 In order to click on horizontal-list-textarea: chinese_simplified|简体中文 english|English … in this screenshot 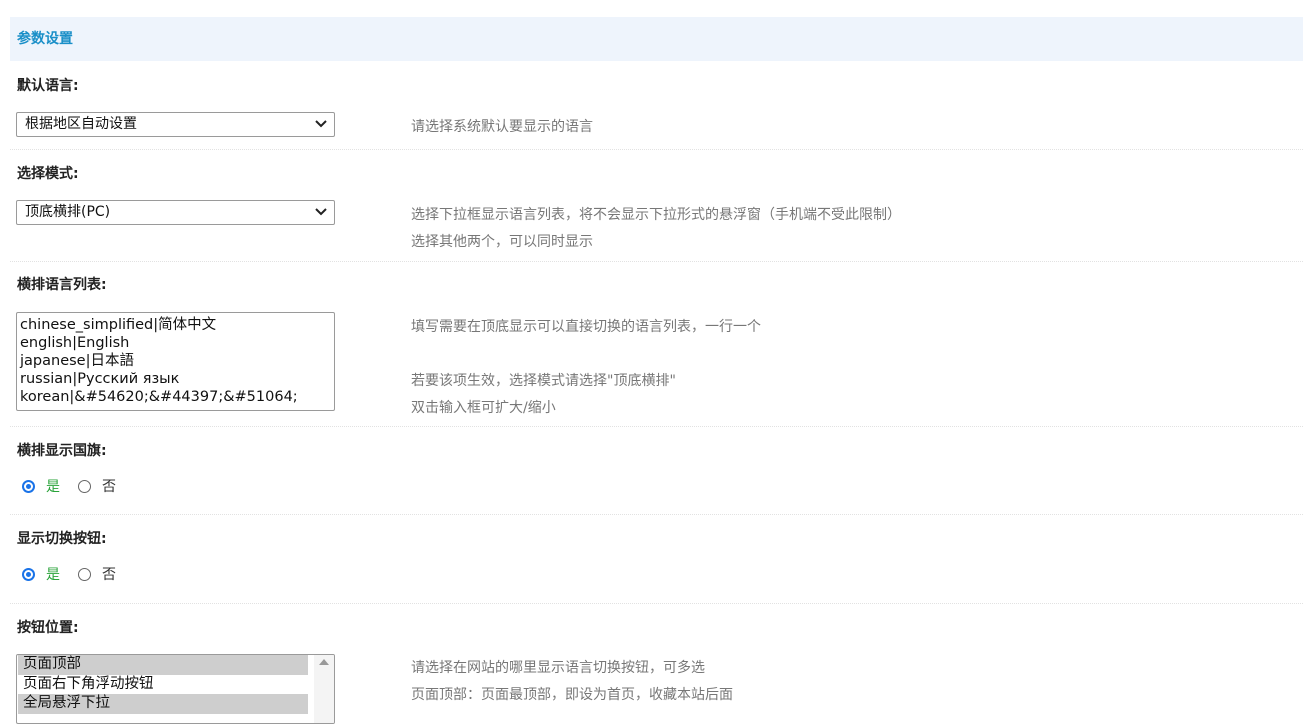, I will do `click(175, 361)`.